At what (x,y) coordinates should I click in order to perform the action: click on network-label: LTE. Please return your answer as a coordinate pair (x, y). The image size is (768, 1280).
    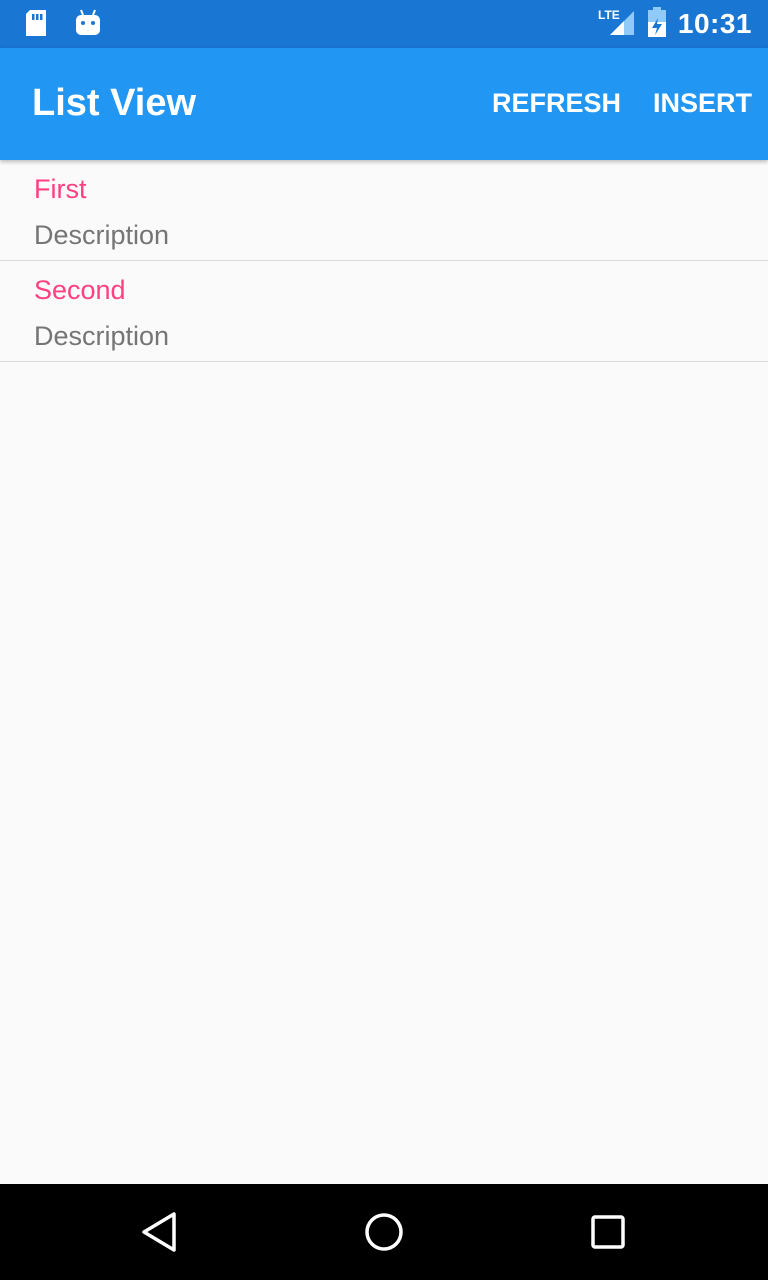
    Looking at the image, I should click on (609, 15).